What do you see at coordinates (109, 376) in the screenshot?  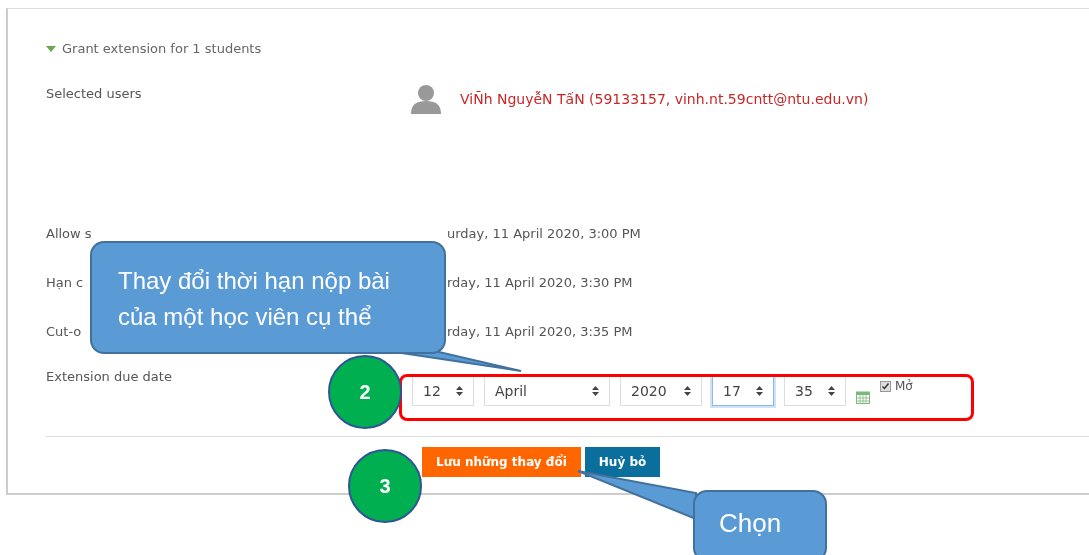 I see `field-label: Extension due date` at bounding box center [109, 376].